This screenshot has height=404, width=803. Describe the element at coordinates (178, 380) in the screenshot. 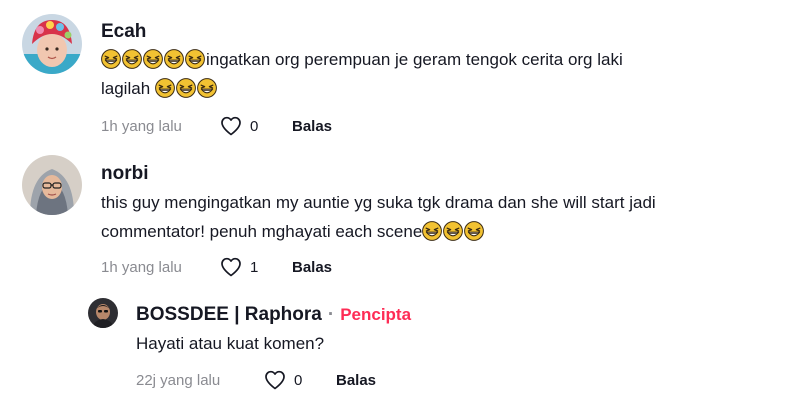

I see `reply-timestamp: 22j yang lalu` at that location.